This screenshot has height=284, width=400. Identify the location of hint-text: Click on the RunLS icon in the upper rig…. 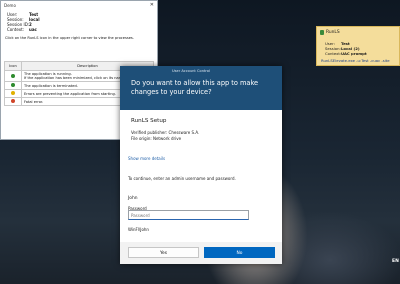
(69, 38).